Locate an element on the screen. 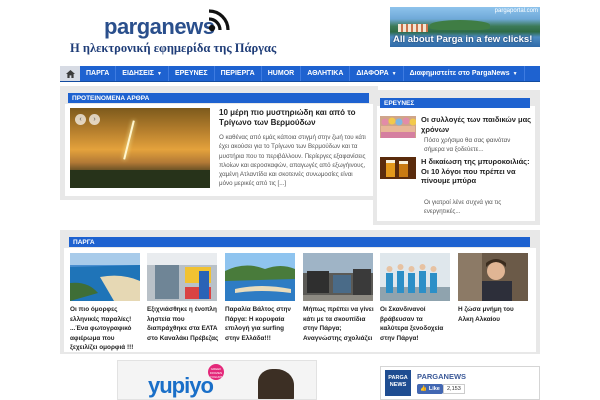 The height and width of the screenshot is (400, 600). banner-houses is located at coordinates (413, 28).